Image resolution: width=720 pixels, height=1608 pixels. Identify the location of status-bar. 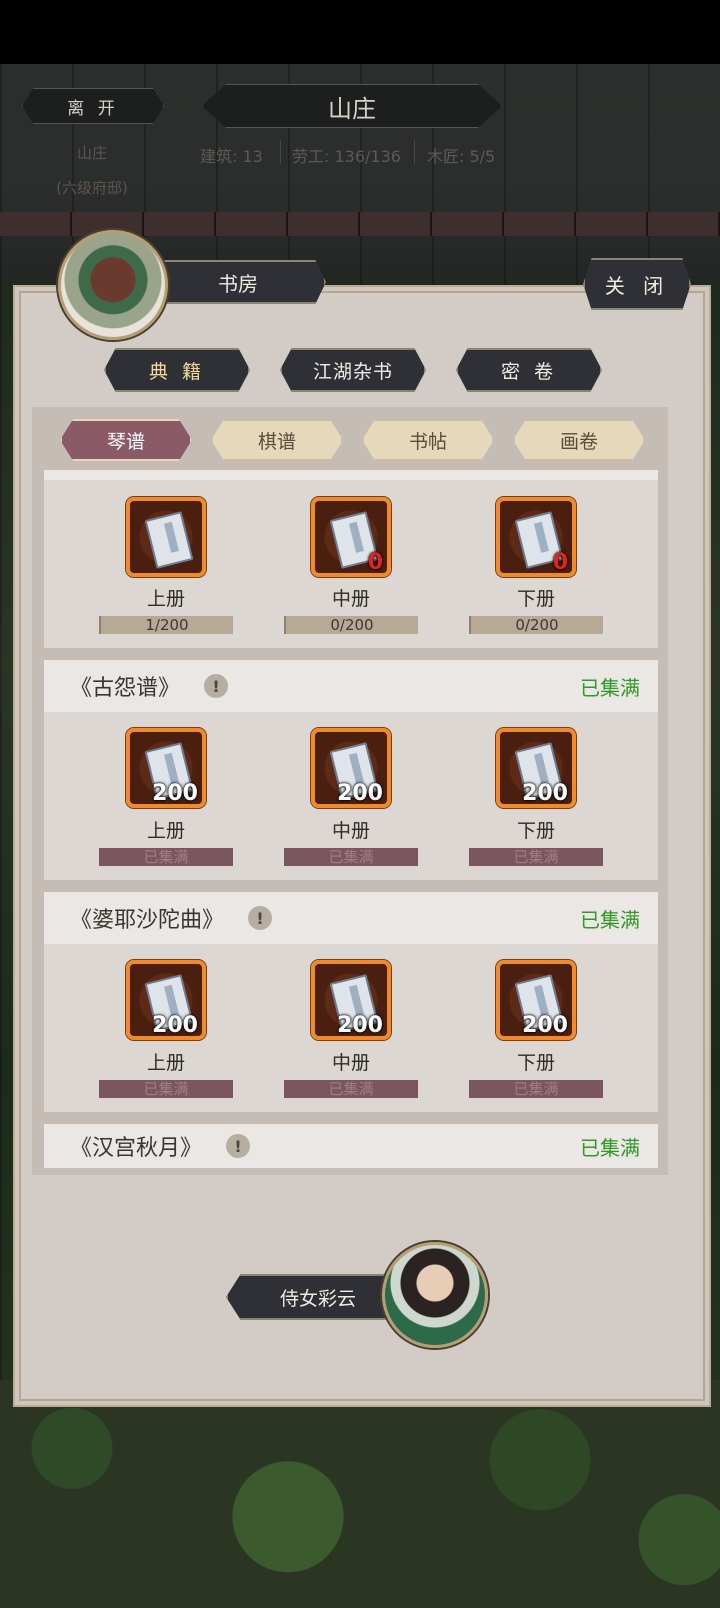
(360, 32).